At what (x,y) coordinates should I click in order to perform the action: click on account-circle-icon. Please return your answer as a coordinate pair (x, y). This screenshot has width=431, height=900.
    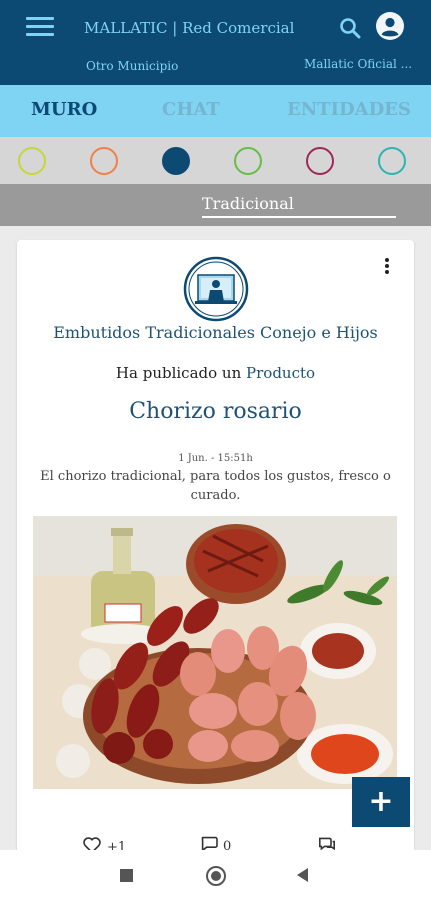
    Looking at the image, I should click on (390, 26).